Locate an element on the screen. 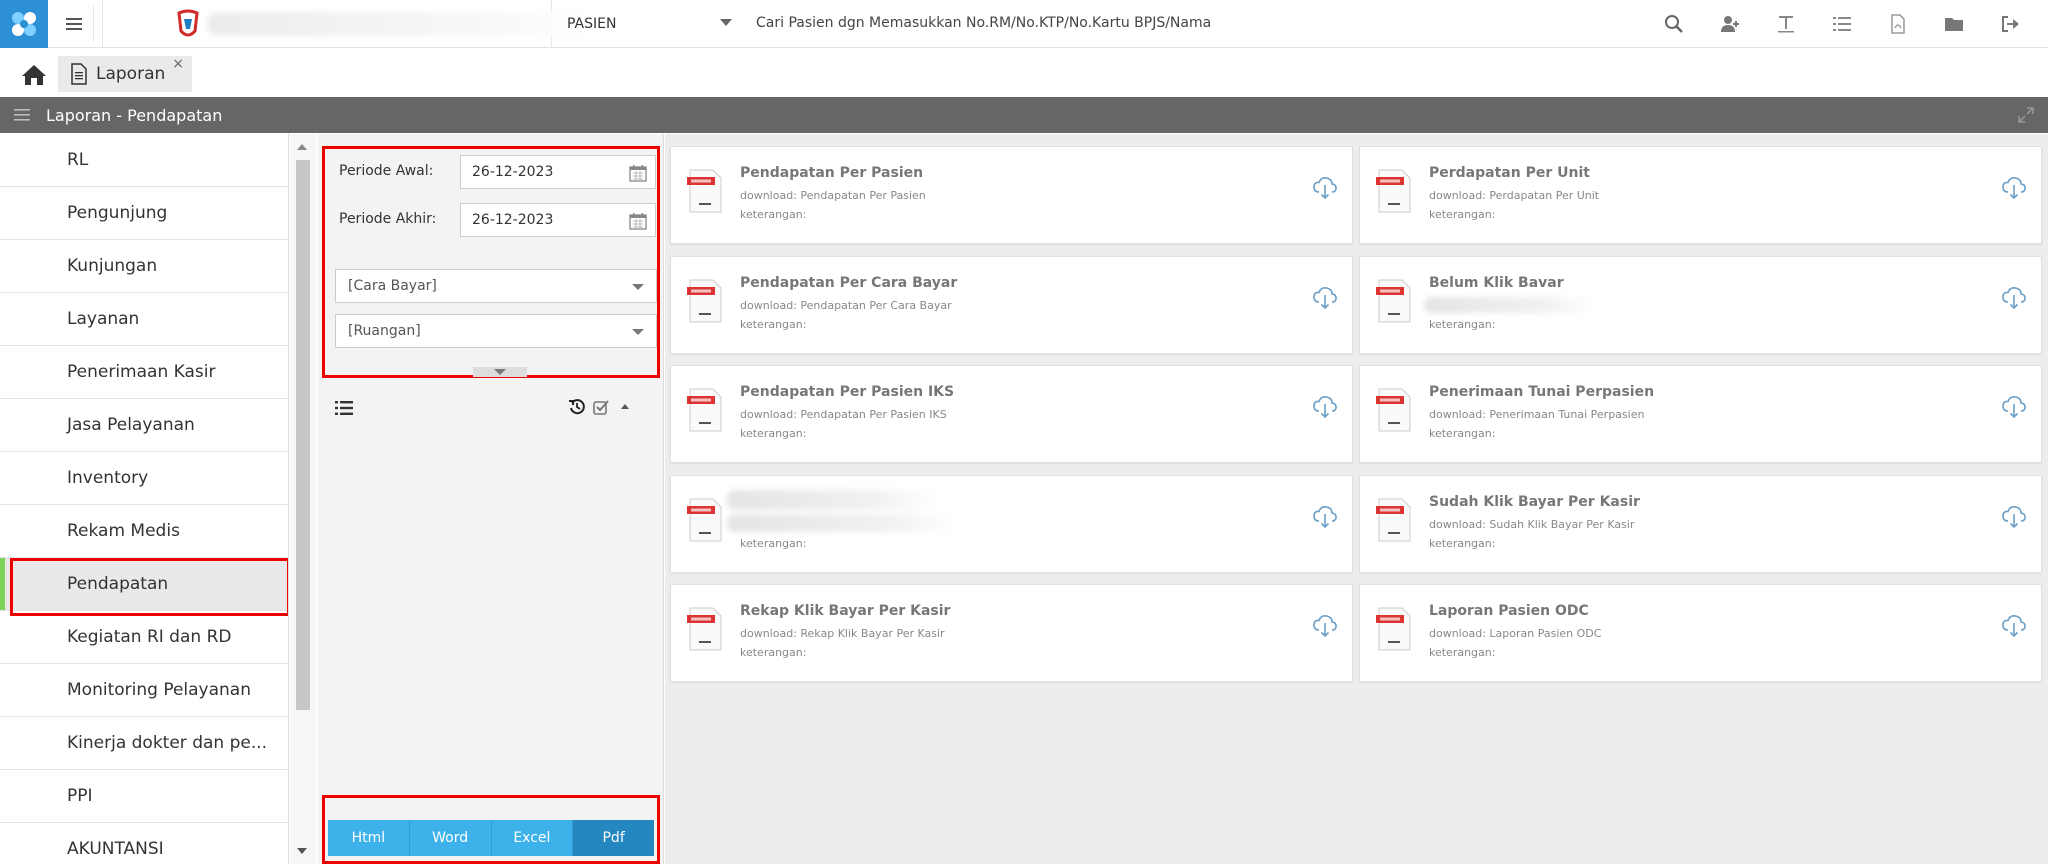  sidebar-item-kegiatan-ri-rd: Kegiatan RI dan RD is located at coordinates (144, 637).